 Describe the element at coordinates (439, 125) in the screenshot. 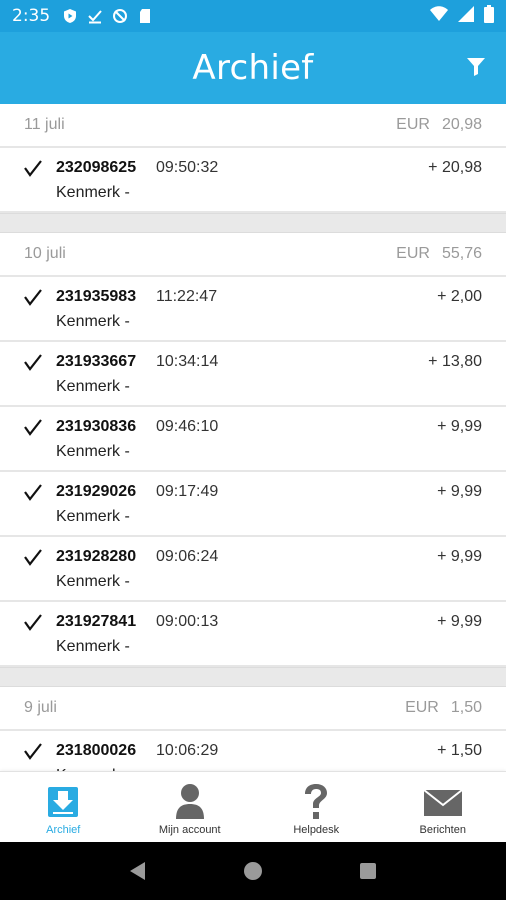

I see `day-total: EUR 20,98` at that location.